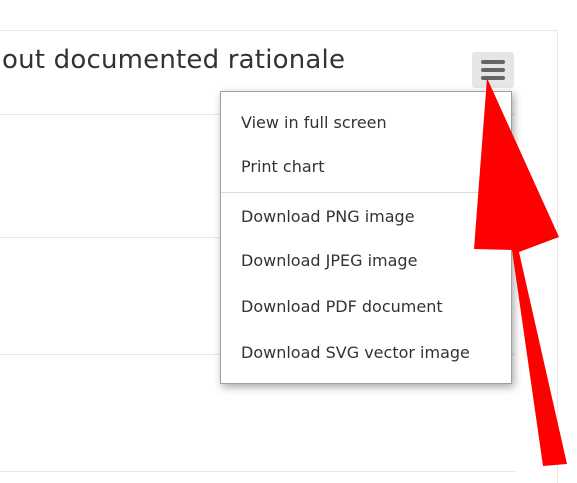 The image size is (577, 483). What do you see at coordinates (366, 308) in the screenshot?
I see `menu-item-download-pdf: Download PDF document` at bounding box center [366, 308].